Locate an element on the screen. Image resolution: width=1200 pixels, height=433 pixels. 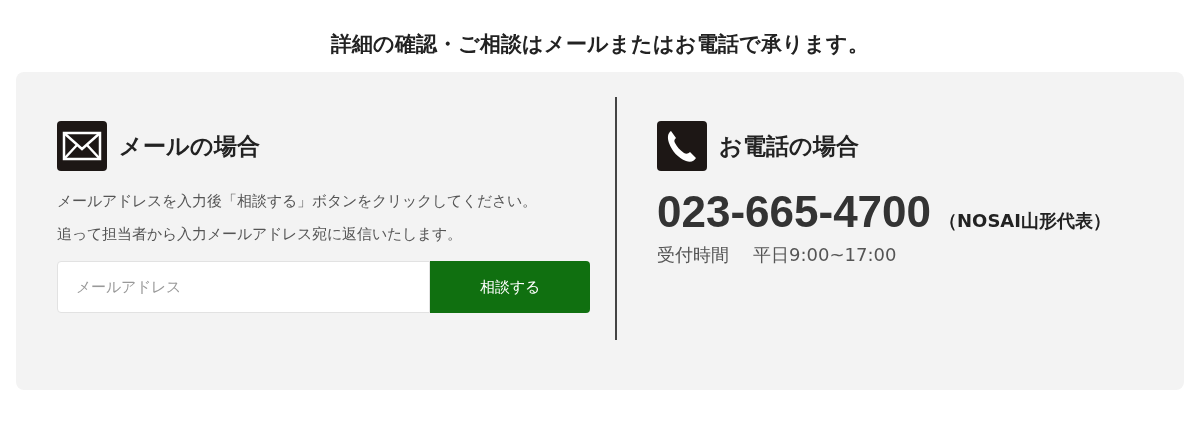
instruction-text: 追って担当者から入力メールアドレス宛に返信いたします。 is located at coordinates (260, 234).